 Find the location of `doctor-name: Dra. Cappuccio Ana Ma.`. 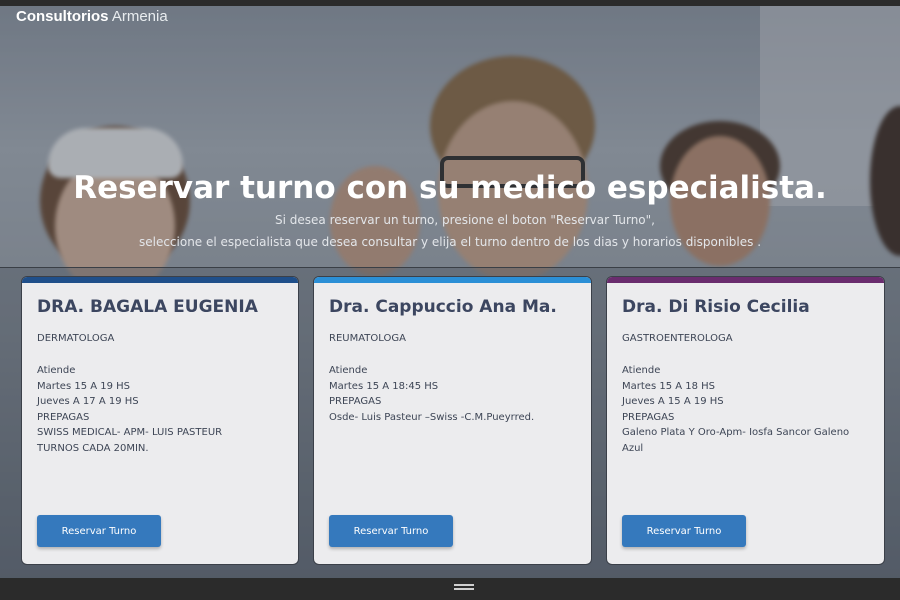

doctor-name: Dra. Cappuccio Ana Ma. is located at coordinates (443, 307).